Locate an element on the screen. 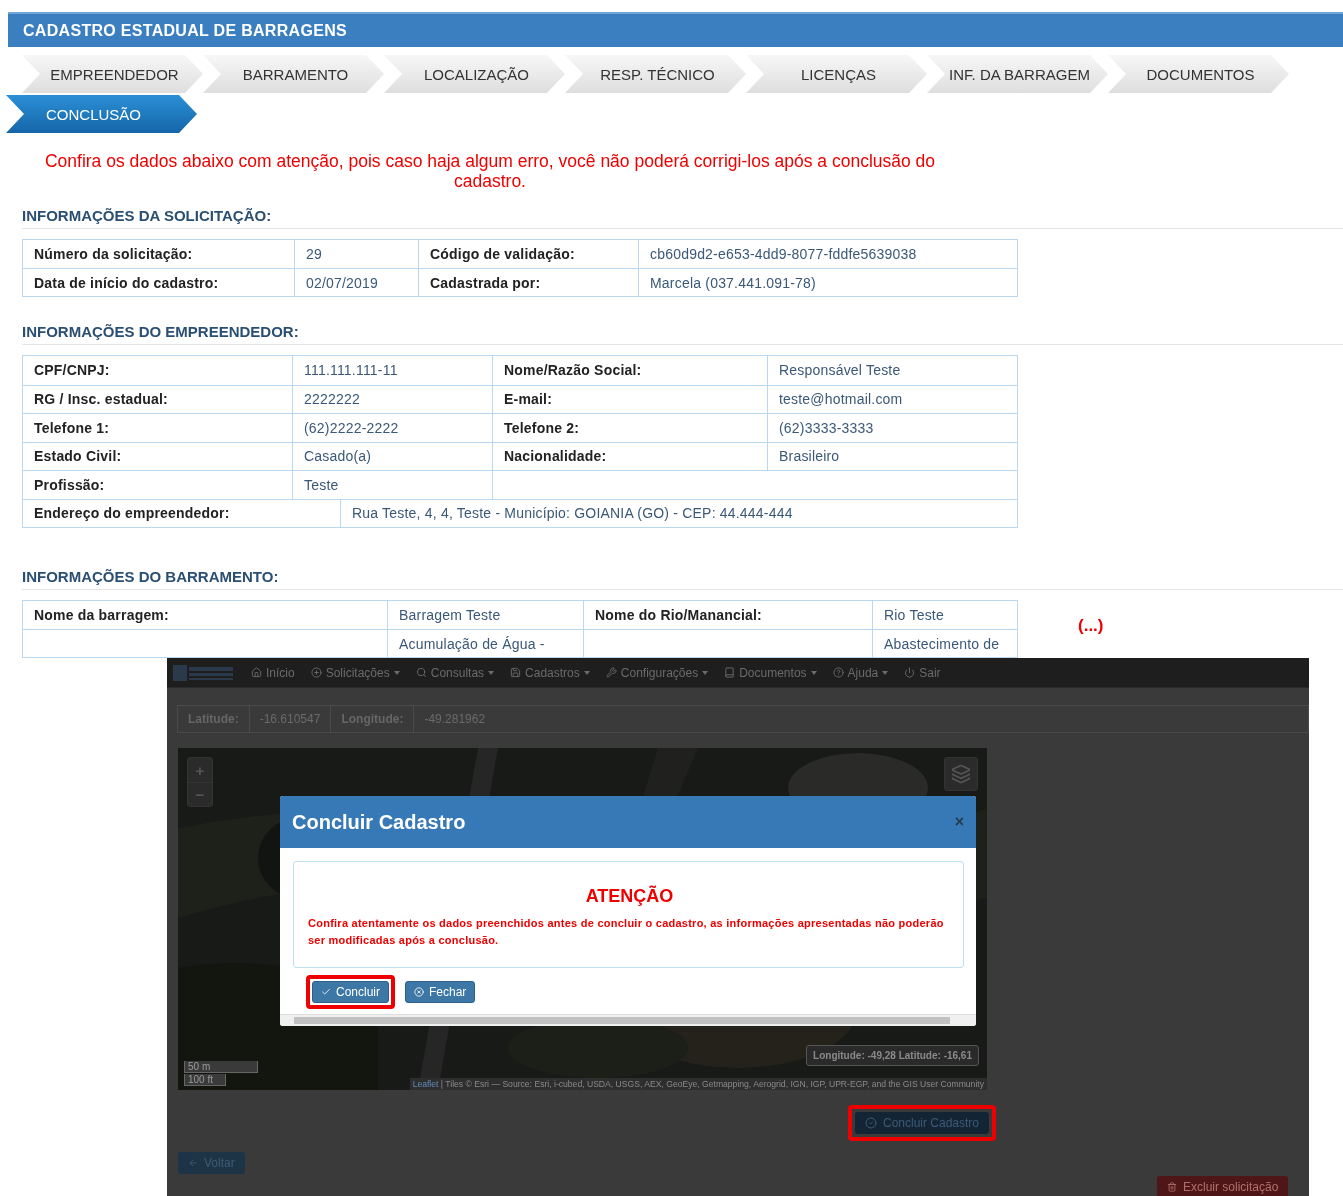  field-label: Profissão: is located at coordinates (69, 485).